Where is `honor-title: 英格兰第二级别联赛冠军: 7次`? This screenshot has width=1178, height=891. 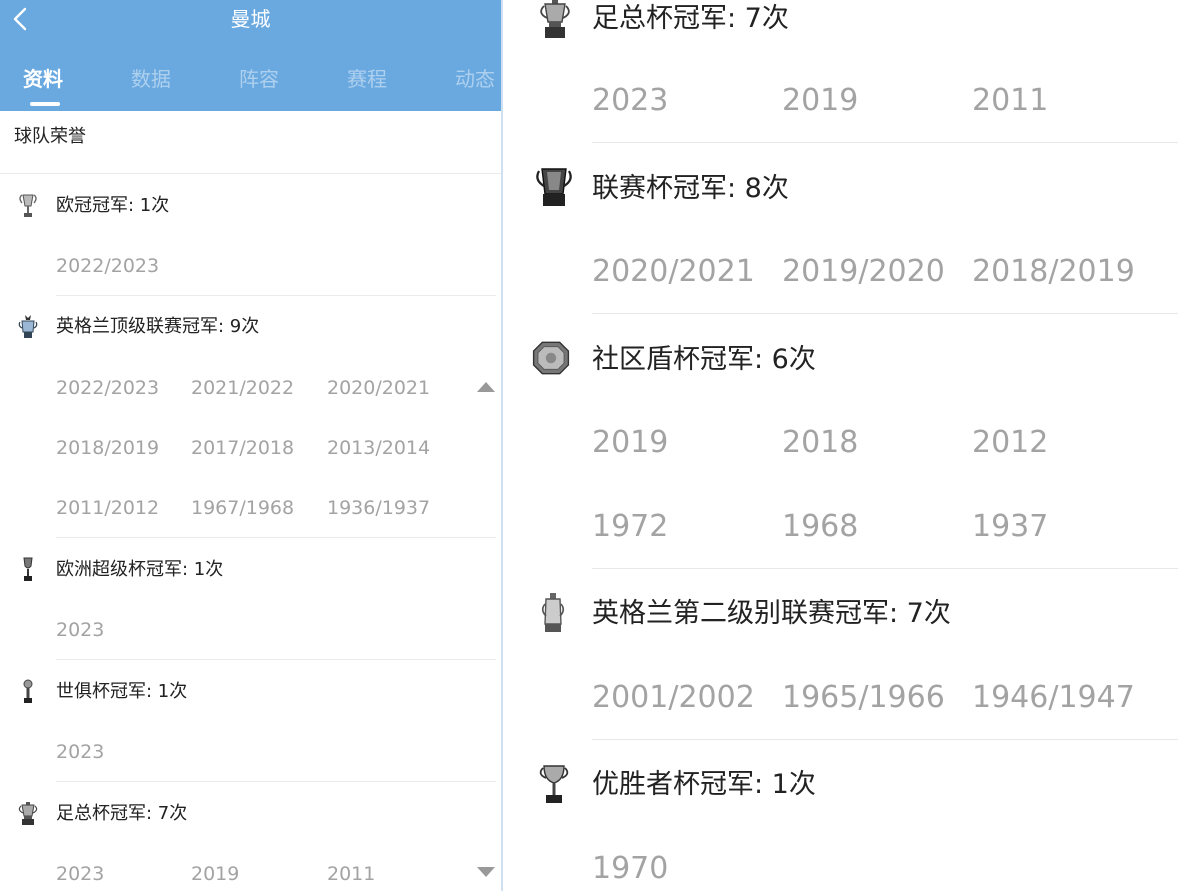
honor-title: 英格兰第二级别联赛冠军: 7次 is located at coordinates (771, 613).